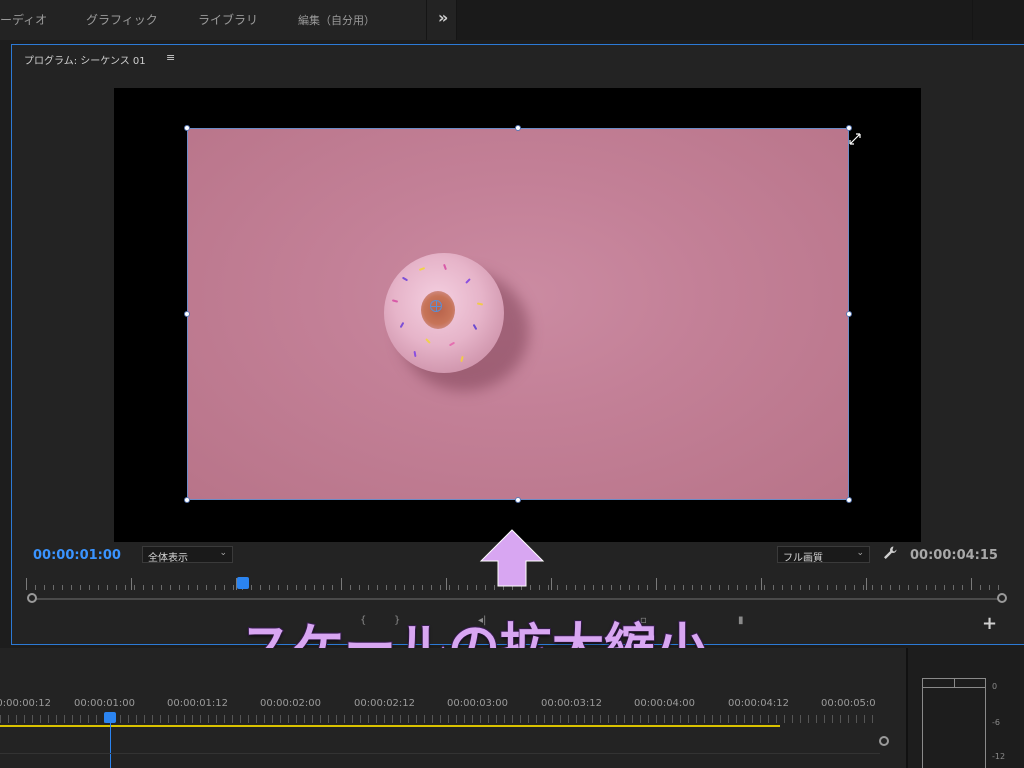 The height and width of the screenshot is (768, 1024). I want to click on workspace-bar: ーディオ グラフィック ライブラリ 編集（自分用） », so click(512, 20).